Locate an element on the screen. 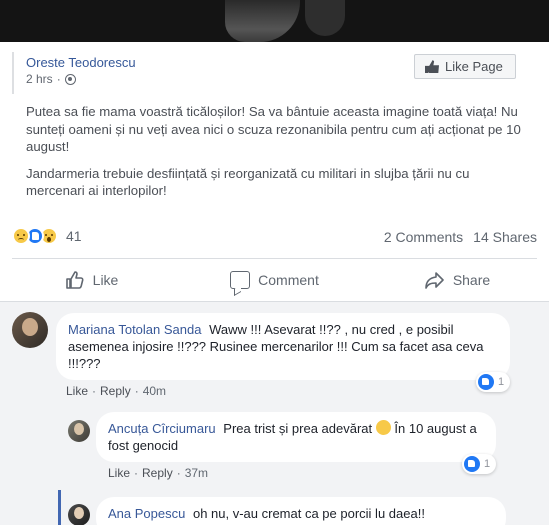 Image resolution: width=549 pixels, height=525 pixels. post-time: 2 hrs is located at coordinates (39, 79).